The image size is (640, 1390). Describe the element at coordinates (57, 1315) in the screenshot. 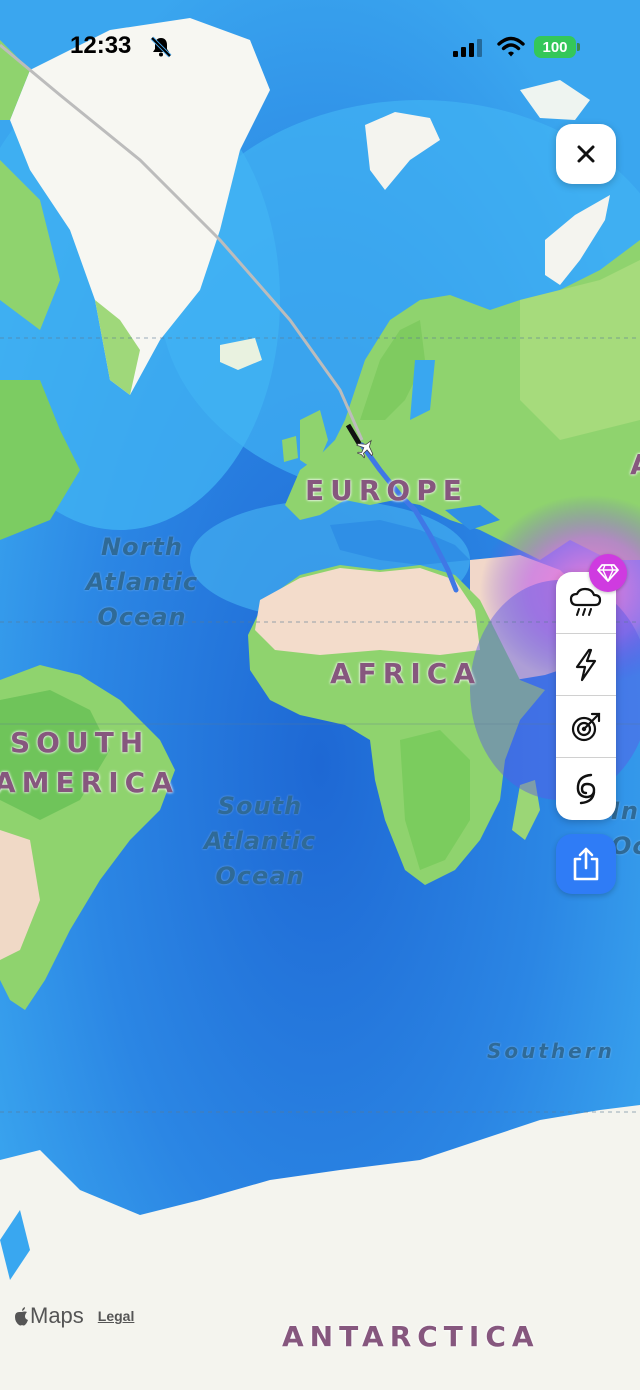

I see `maps-logo-text: Maps` at that location.